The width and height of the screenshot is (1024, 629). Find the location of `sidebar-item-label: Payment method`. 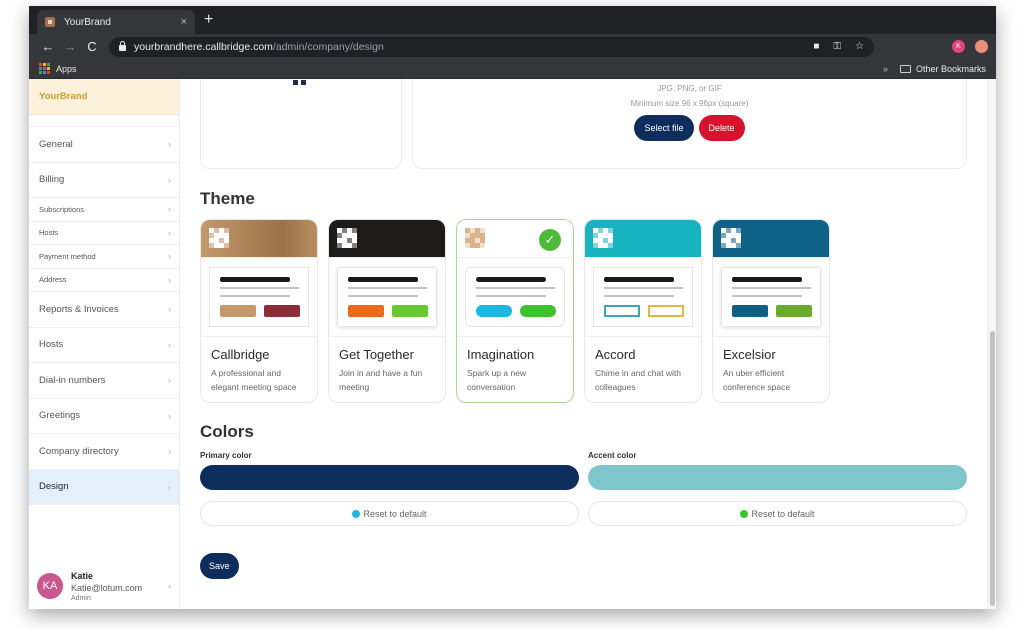

sidebar-item-label: Payment method is located at coordinates (67, 256).